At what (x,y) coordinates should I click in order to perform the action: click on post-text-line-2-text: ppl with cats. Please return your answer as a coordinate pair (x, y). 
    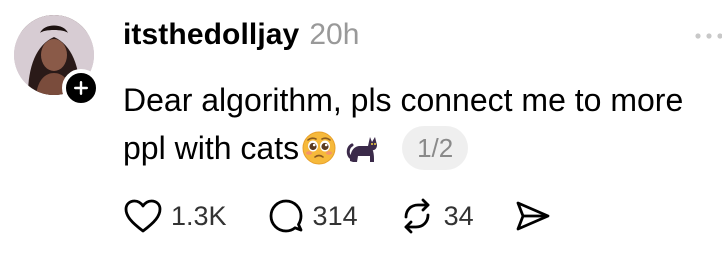
    Looking at the image, I should click on (211, 148).